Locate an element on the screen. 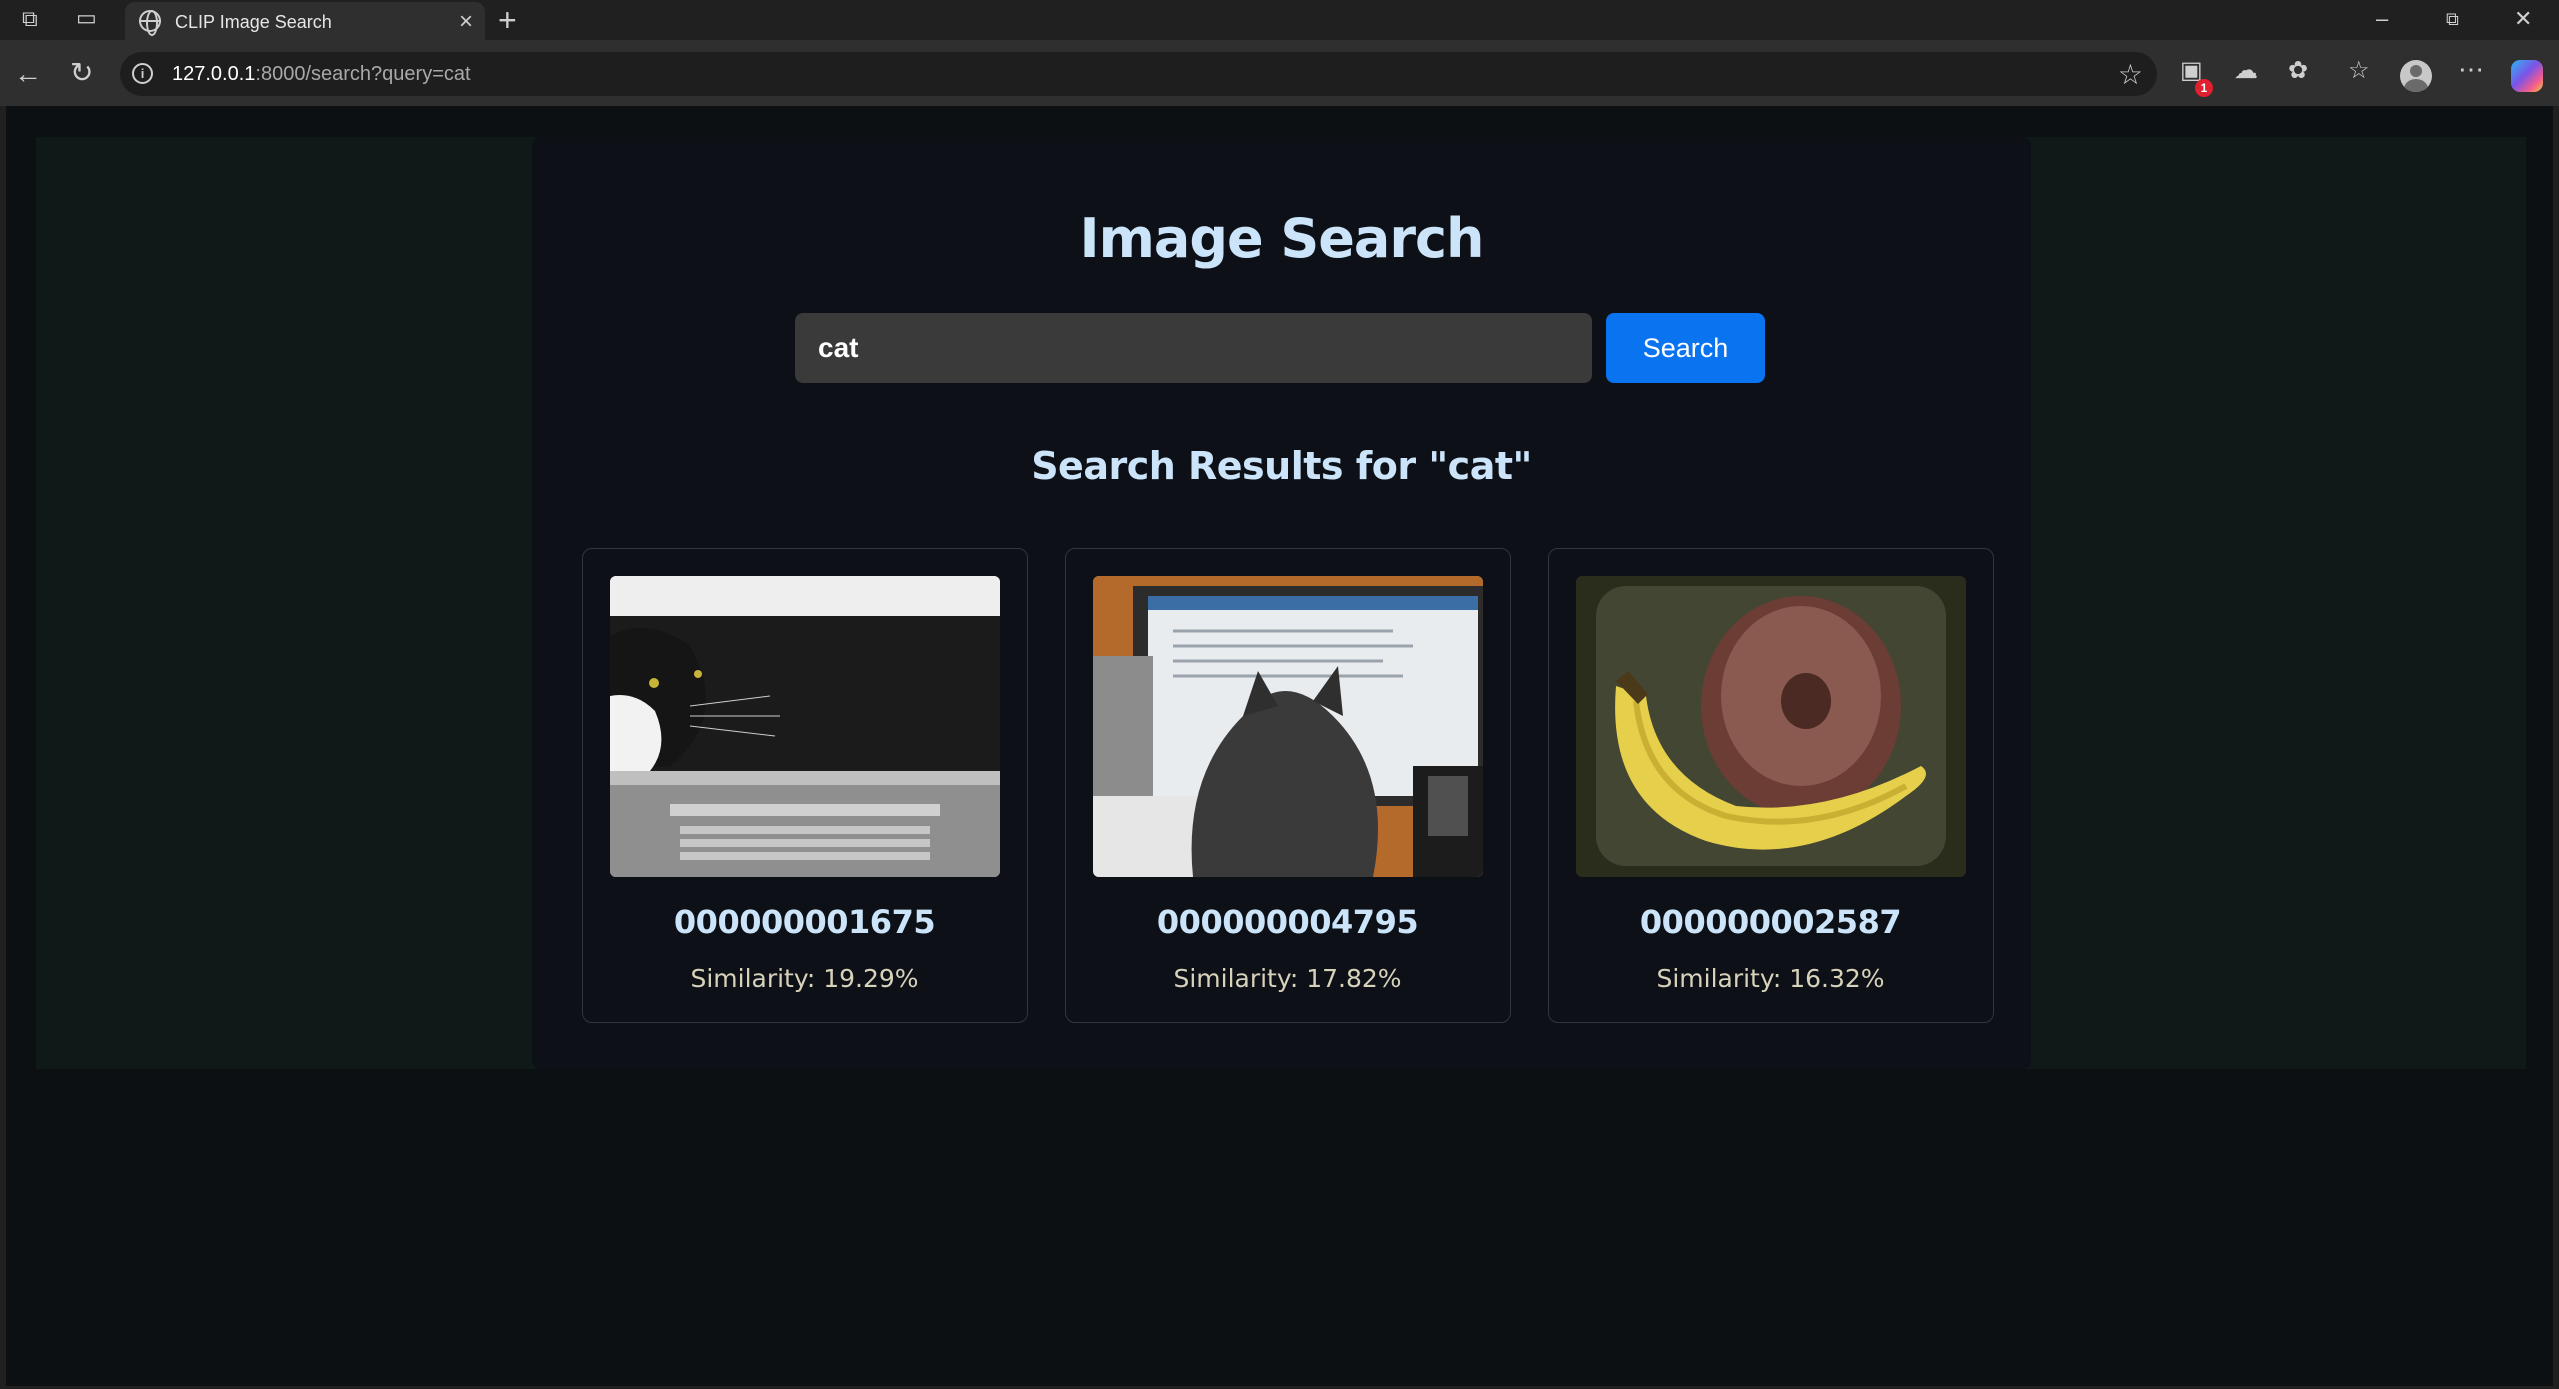 Image resolution: width=2559 pixels, height=1389 pixels. result-similarity: Similarity: 17.82% is located at coordinates (1287, 978).